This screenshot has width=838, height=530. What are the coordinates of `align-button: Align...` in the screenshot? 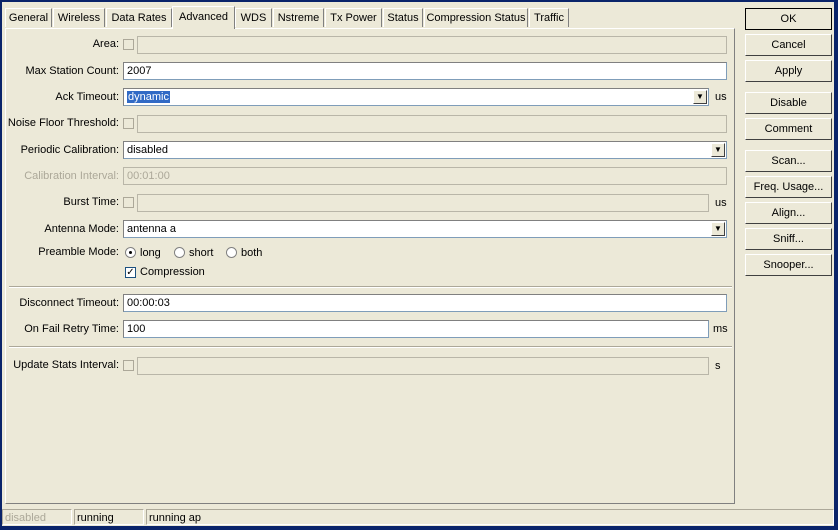 It's located at (788, 213).